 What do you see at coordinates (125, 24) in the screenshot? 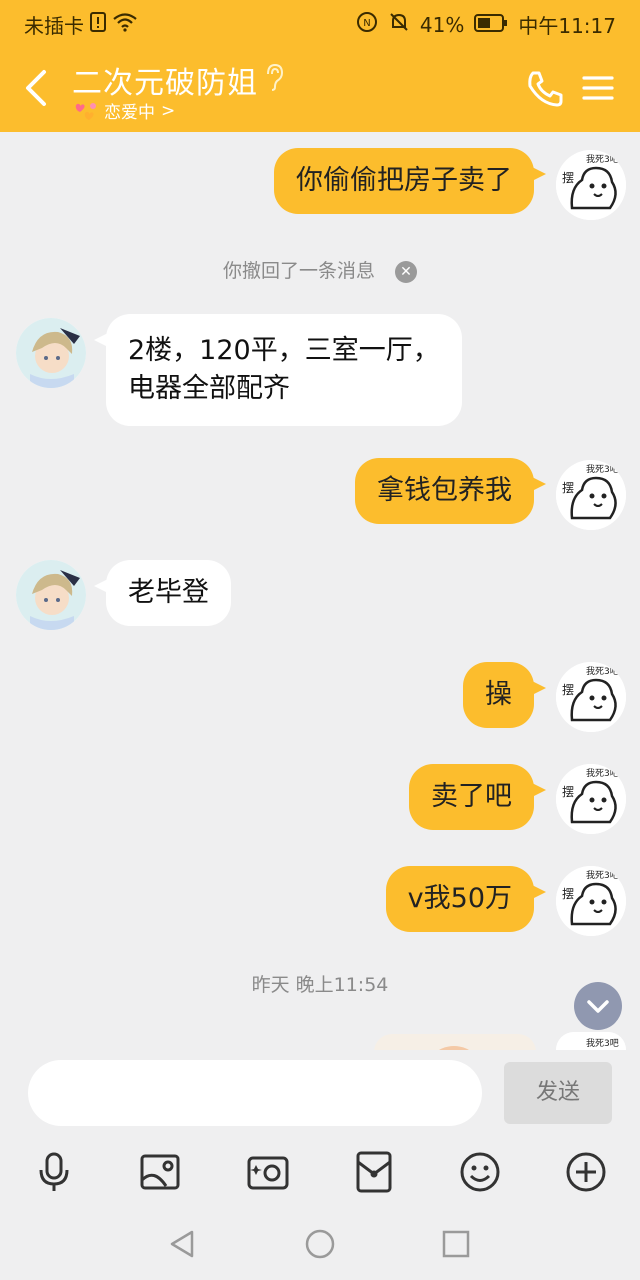
I see `wifi-icon` at bounding box center [125, 24].